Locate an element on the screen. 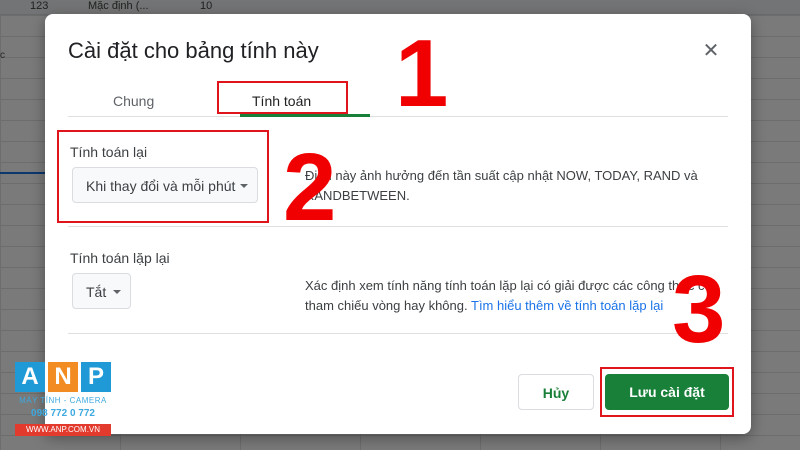 This screenshot has height=450, width=800. iterative-select-value: Tắt is located at coordinates (96, 292).